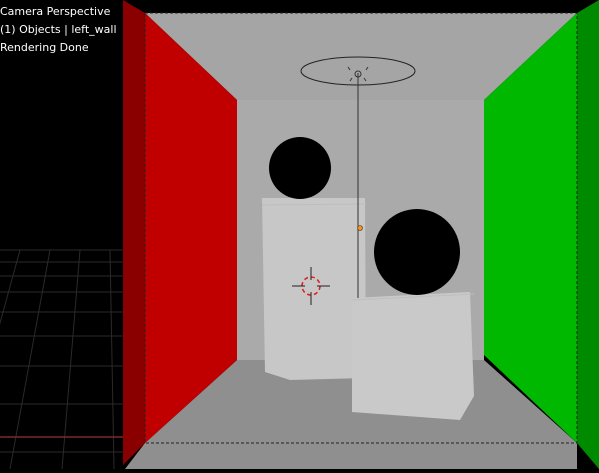  What do you see at coordinates (588, 234) in the screenshot?
I see `right-wall-edge` at bounding box center [588, 234].